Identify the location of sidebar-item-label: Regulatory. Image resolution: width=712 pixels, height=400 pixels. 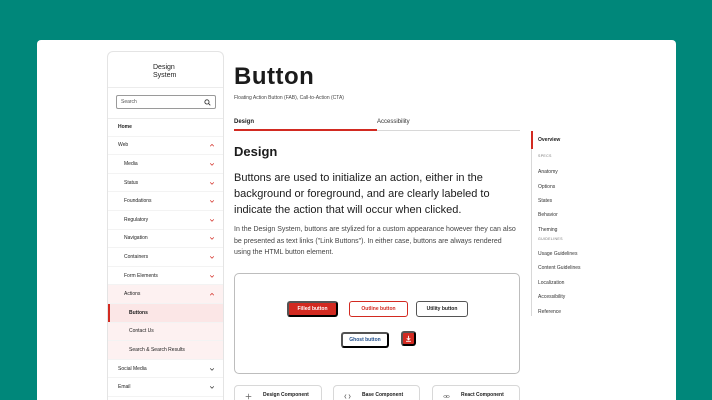
(136, 219).